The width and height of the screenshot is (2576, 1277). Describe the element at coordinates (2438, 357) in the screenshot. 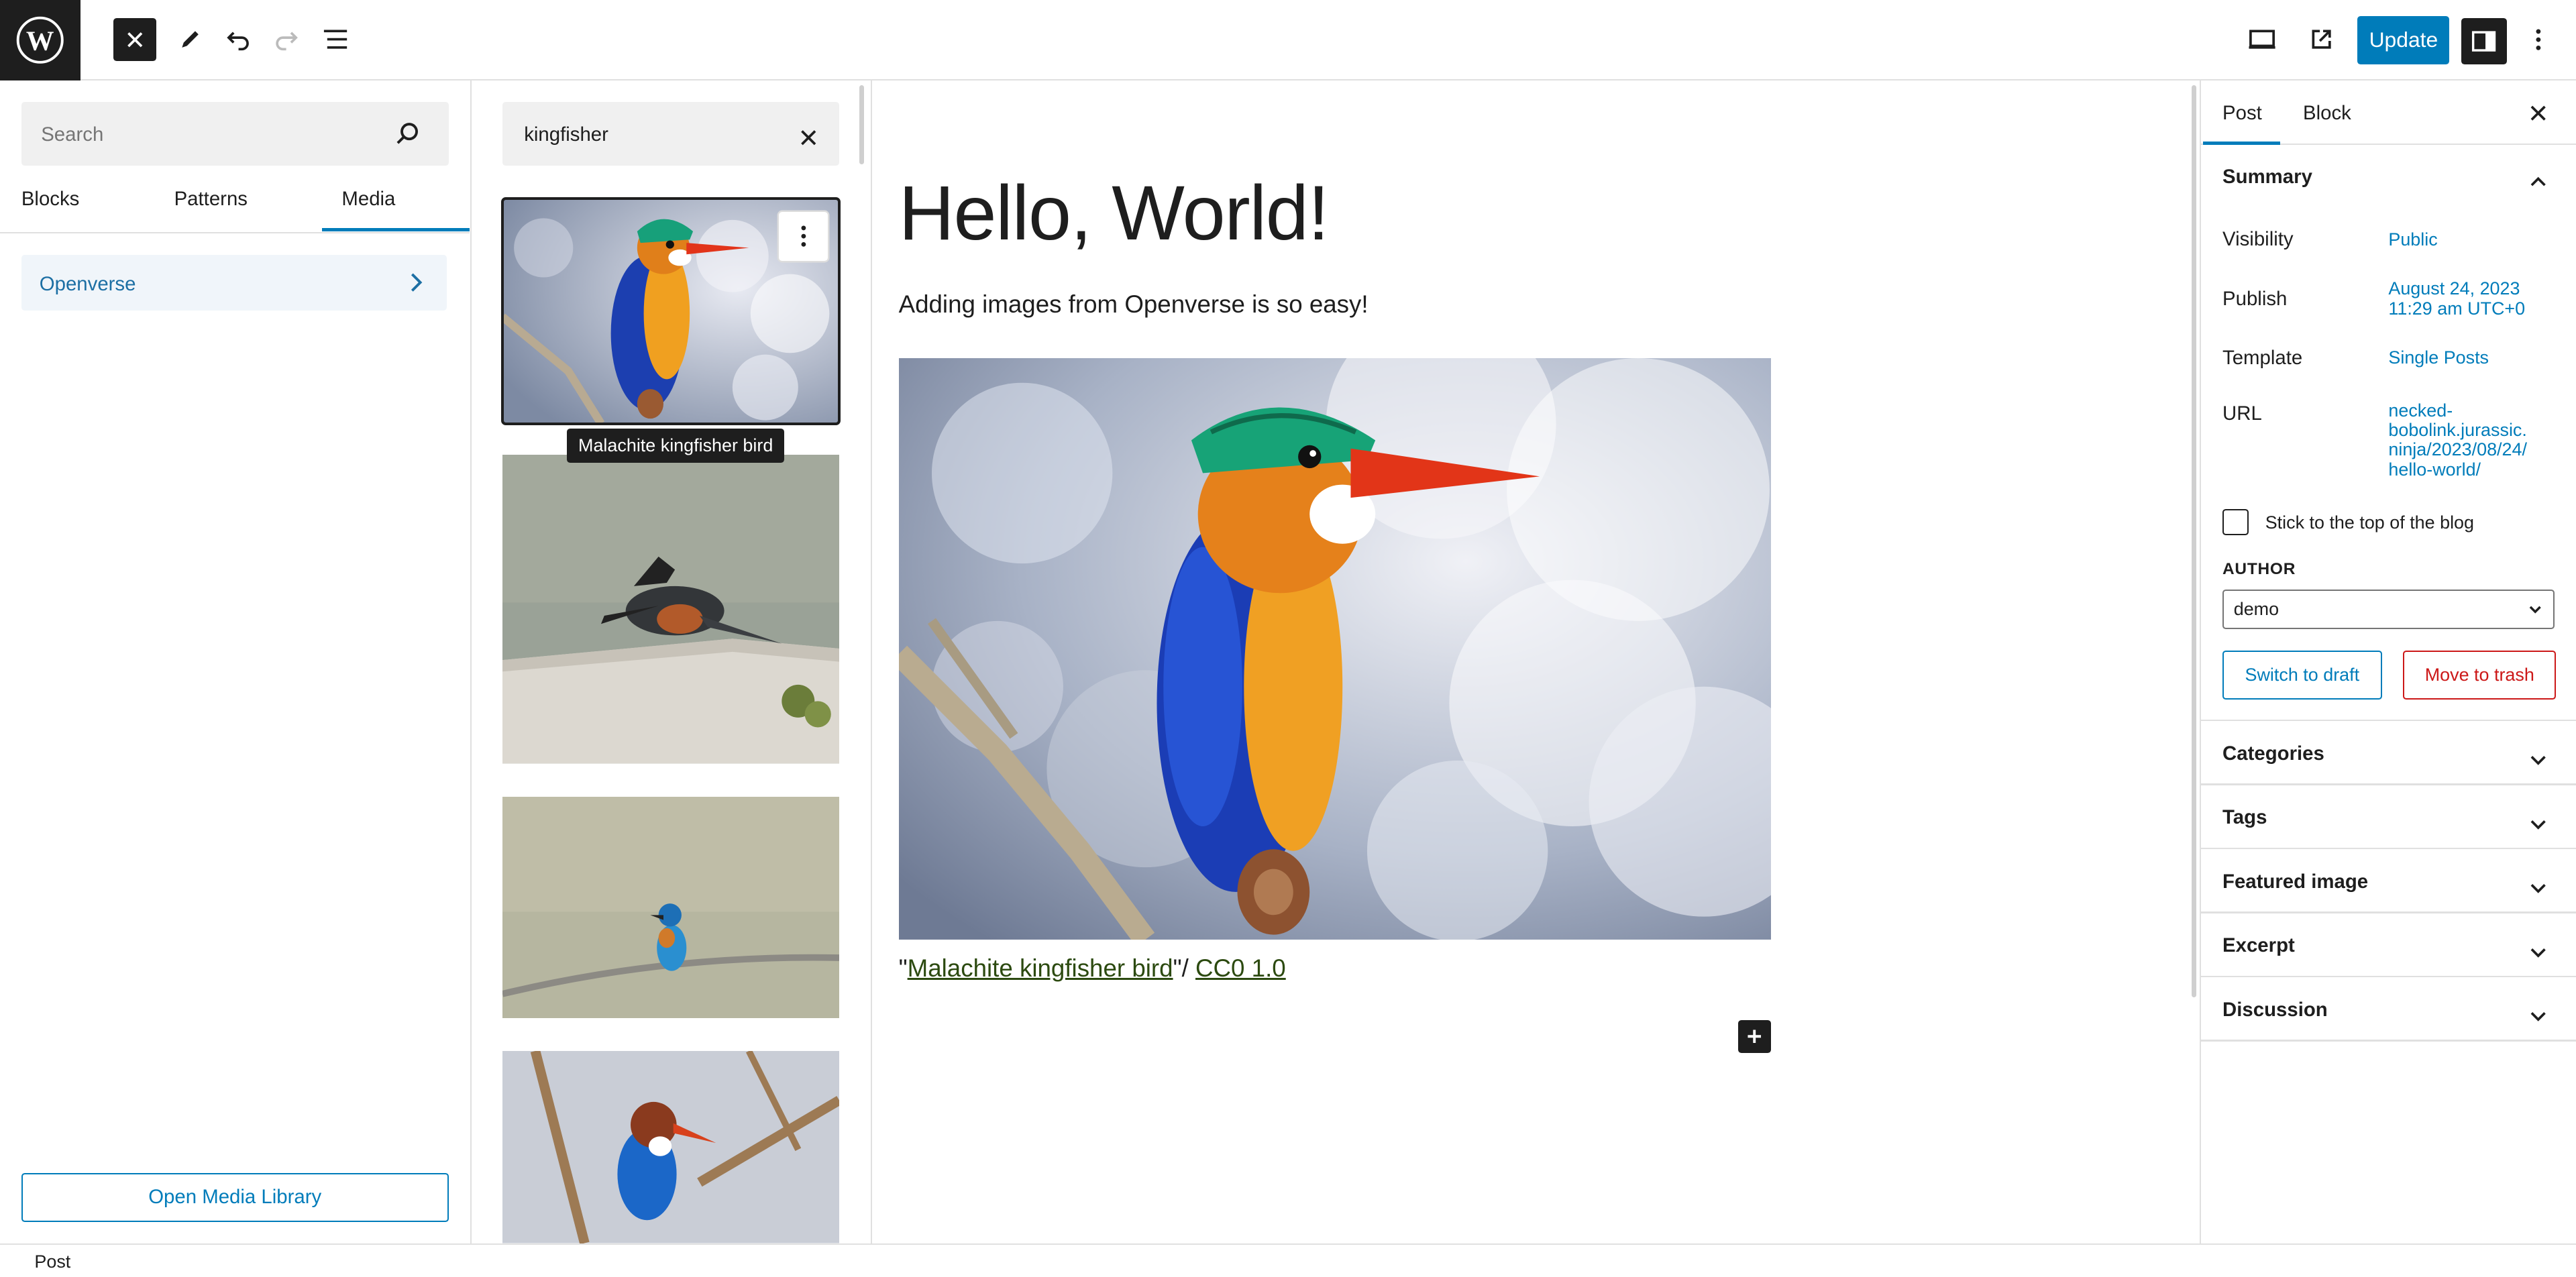

I see `template-value: Single Posts` at that location.